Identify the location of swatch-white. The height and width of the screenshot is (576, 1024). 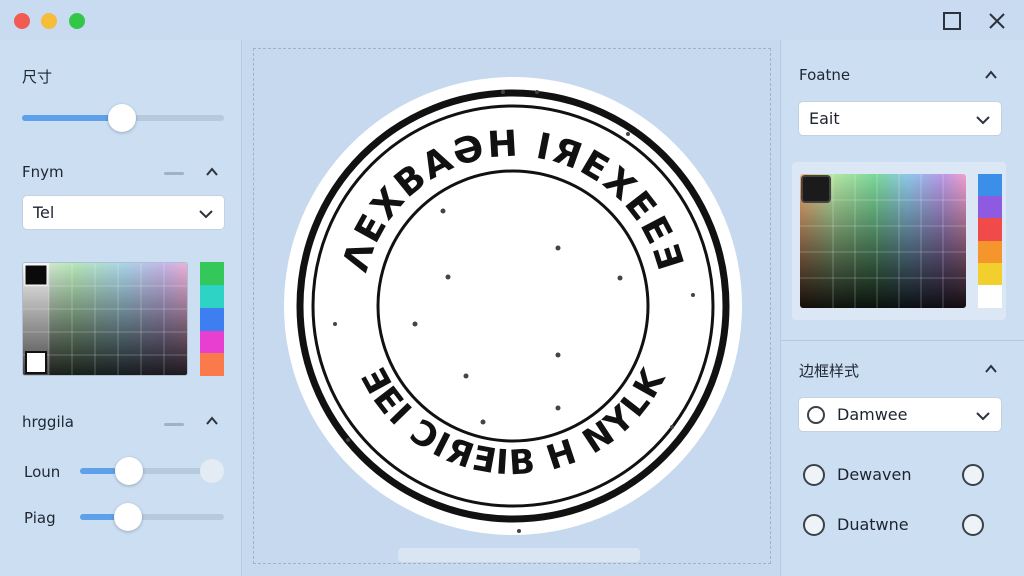
(990, 296).